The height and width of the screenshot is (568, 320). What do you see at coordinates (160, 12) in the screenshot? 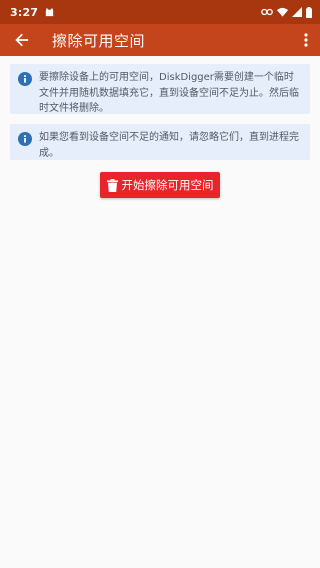
I see `status-bar: 3:27` at bounding box center [160, 12].